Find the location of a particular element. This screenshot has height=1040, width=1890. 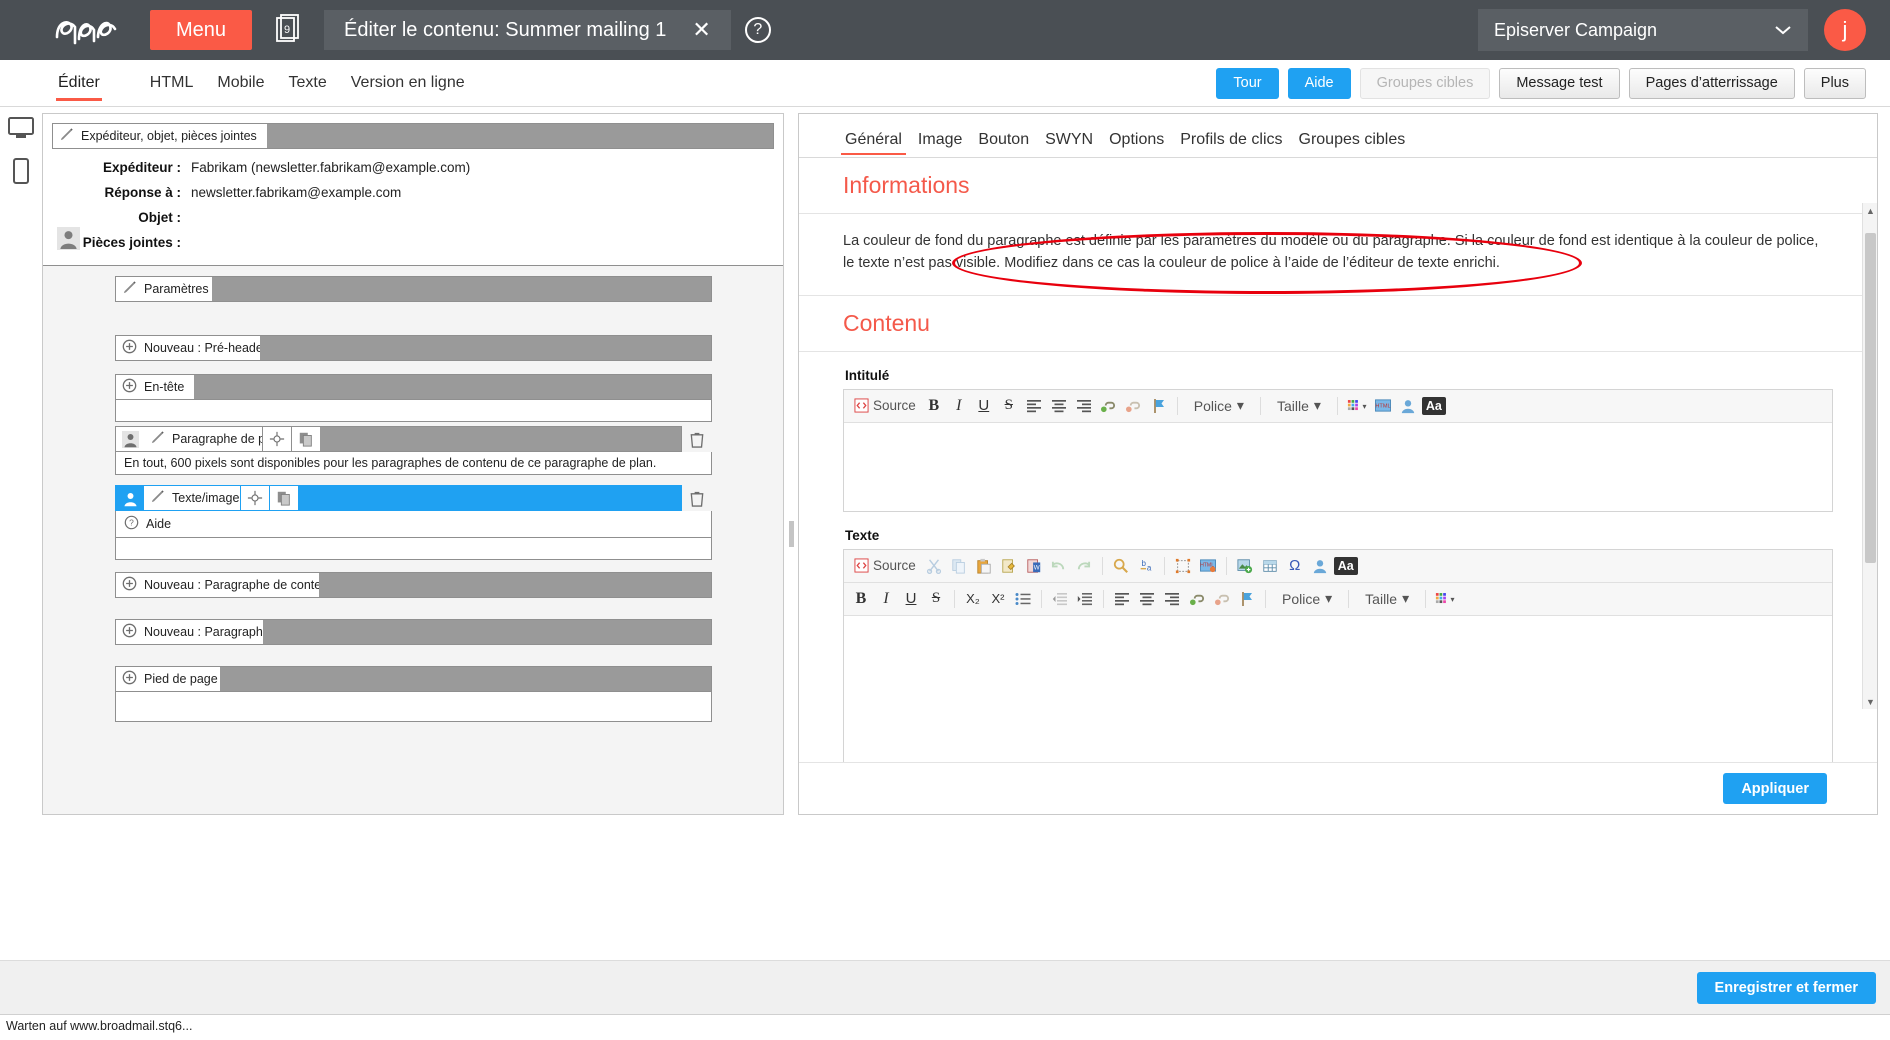

properties-scrollbar: ▲ ▼ is located at coordinates (1869, 456).